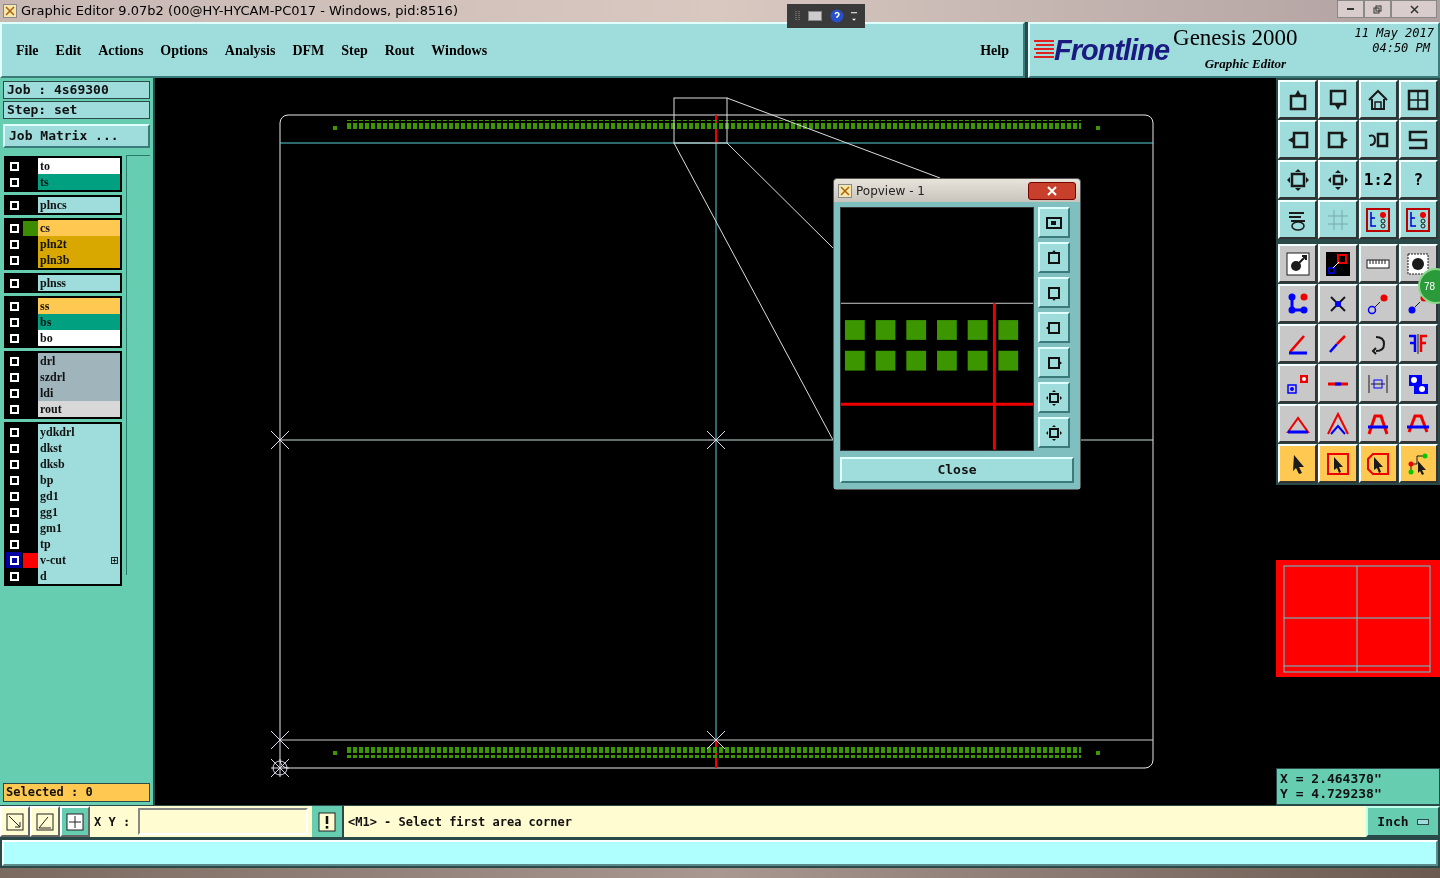  Describe the element at coordinates (399, 50) in the screenshot. I see `menu-item: Rout` at that location.